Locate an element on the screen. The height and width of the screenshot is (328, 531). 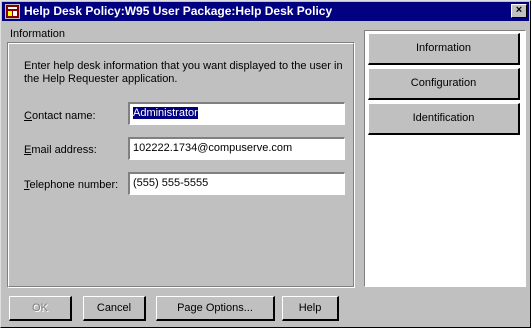
help-button: Help is located at coordinates (310, 308).